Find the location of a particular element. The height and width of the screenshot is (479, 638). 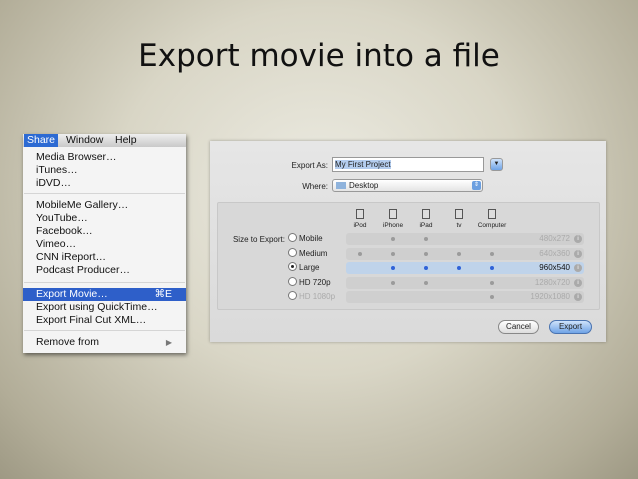

size-radio-mobile: Mobile is located at coordinates (305, 239).